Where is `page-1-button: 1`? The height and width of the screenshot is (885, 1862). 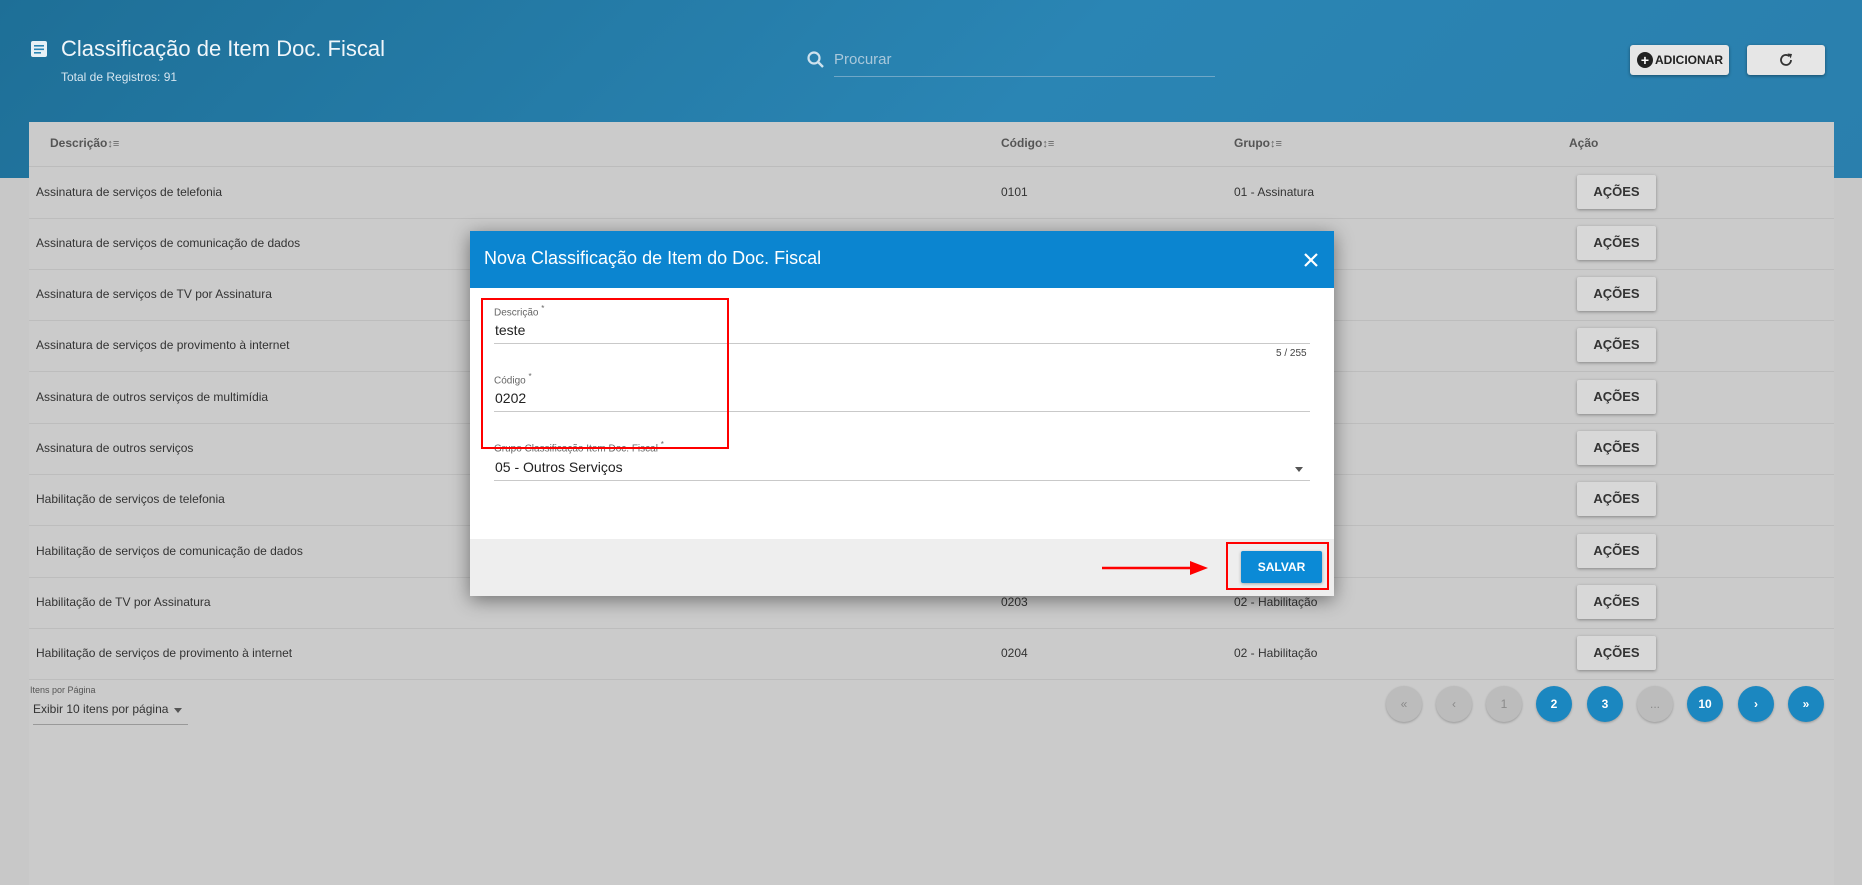 page-1-button: 1 is located at coordinates (1504, 704).